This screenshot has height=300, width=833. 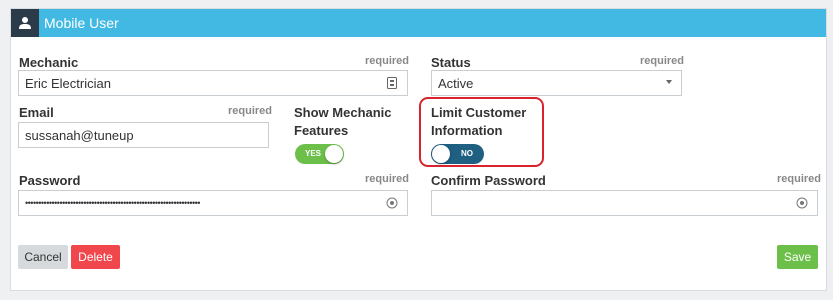 I want to click on delete-button: Delete, so click(x=95, y=257).